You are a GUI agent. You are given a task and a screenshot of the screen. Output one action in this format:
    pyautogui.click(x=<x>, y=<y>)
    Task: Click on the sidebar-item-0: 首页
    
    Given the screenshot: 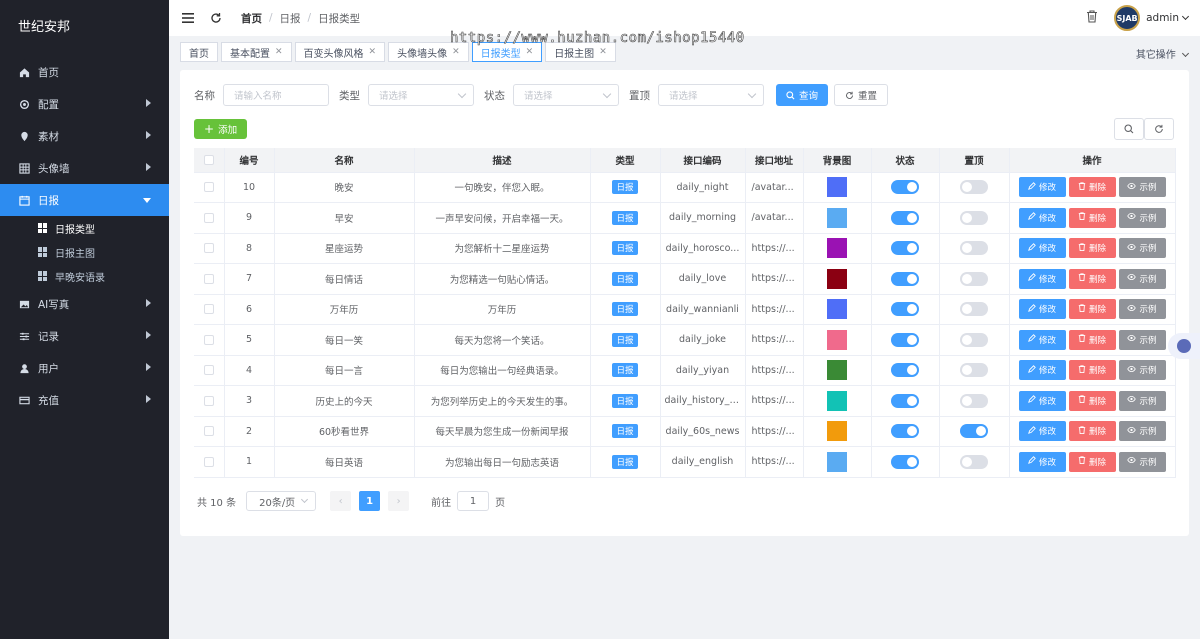 What is the action you would take?
    pyautogui.click(x=84, y=72)
    